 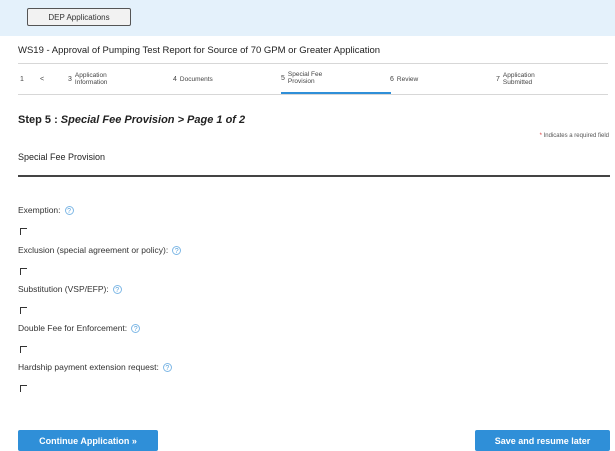 I want to click on step-application-information: 3 Application Information, so click(x=101, y=79).